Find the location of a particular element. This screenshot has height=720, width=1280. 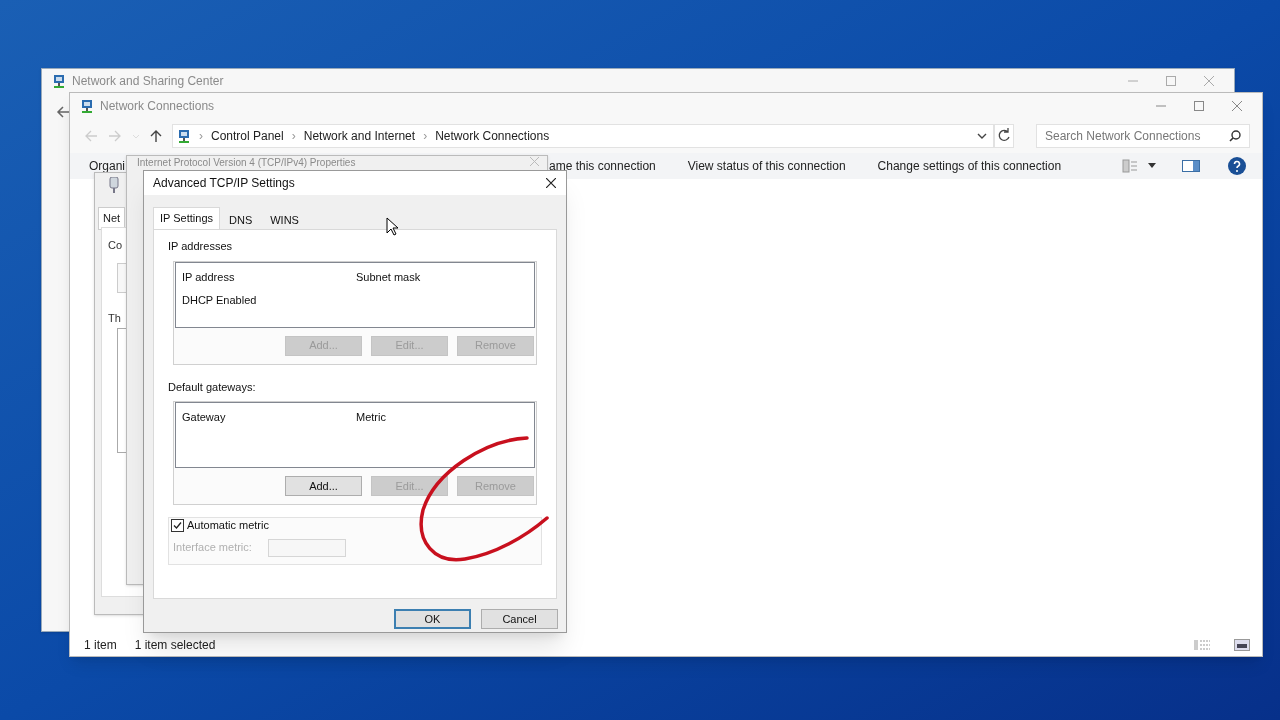

list-box: IP address Subnet mask DHCP Enabled is located at coordinates (355, 294).